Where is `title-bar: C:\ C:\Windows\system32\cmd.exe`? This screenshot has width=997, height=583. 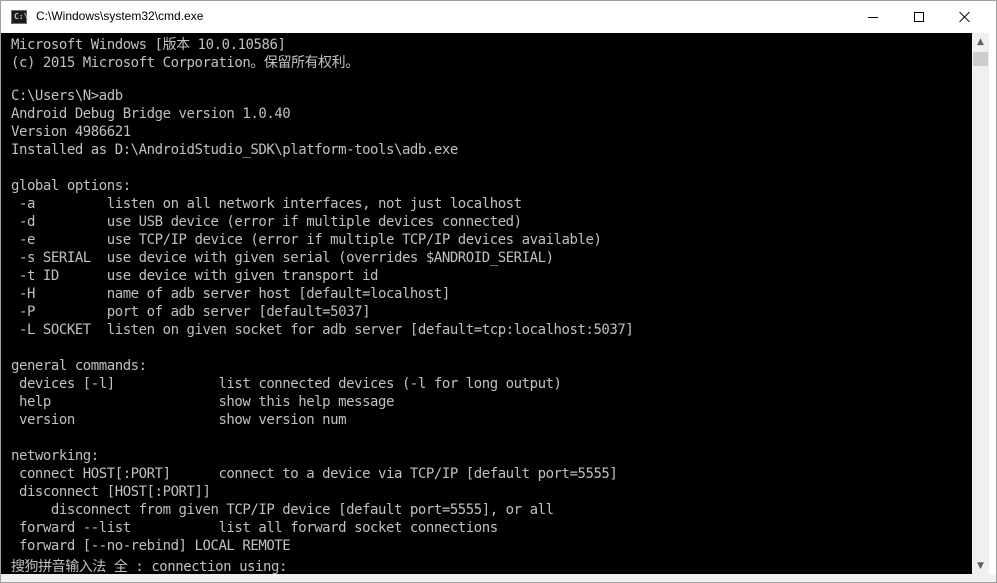 title-bar: C:\ C:\Windows\system32\cmd.exe is located at coordinates (498, 17).